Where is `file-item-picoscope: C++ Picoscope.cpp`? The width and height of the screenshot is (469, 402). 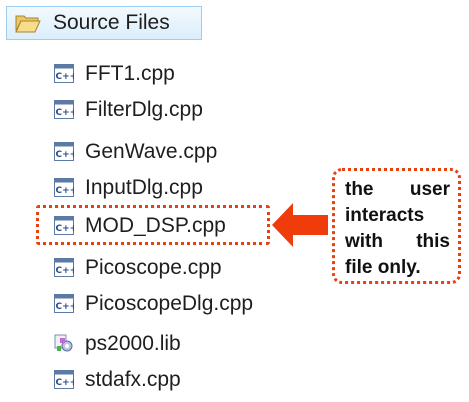 file-item-picoscope: C++ Picoscope.cpp is located at coordinates (164, 269).